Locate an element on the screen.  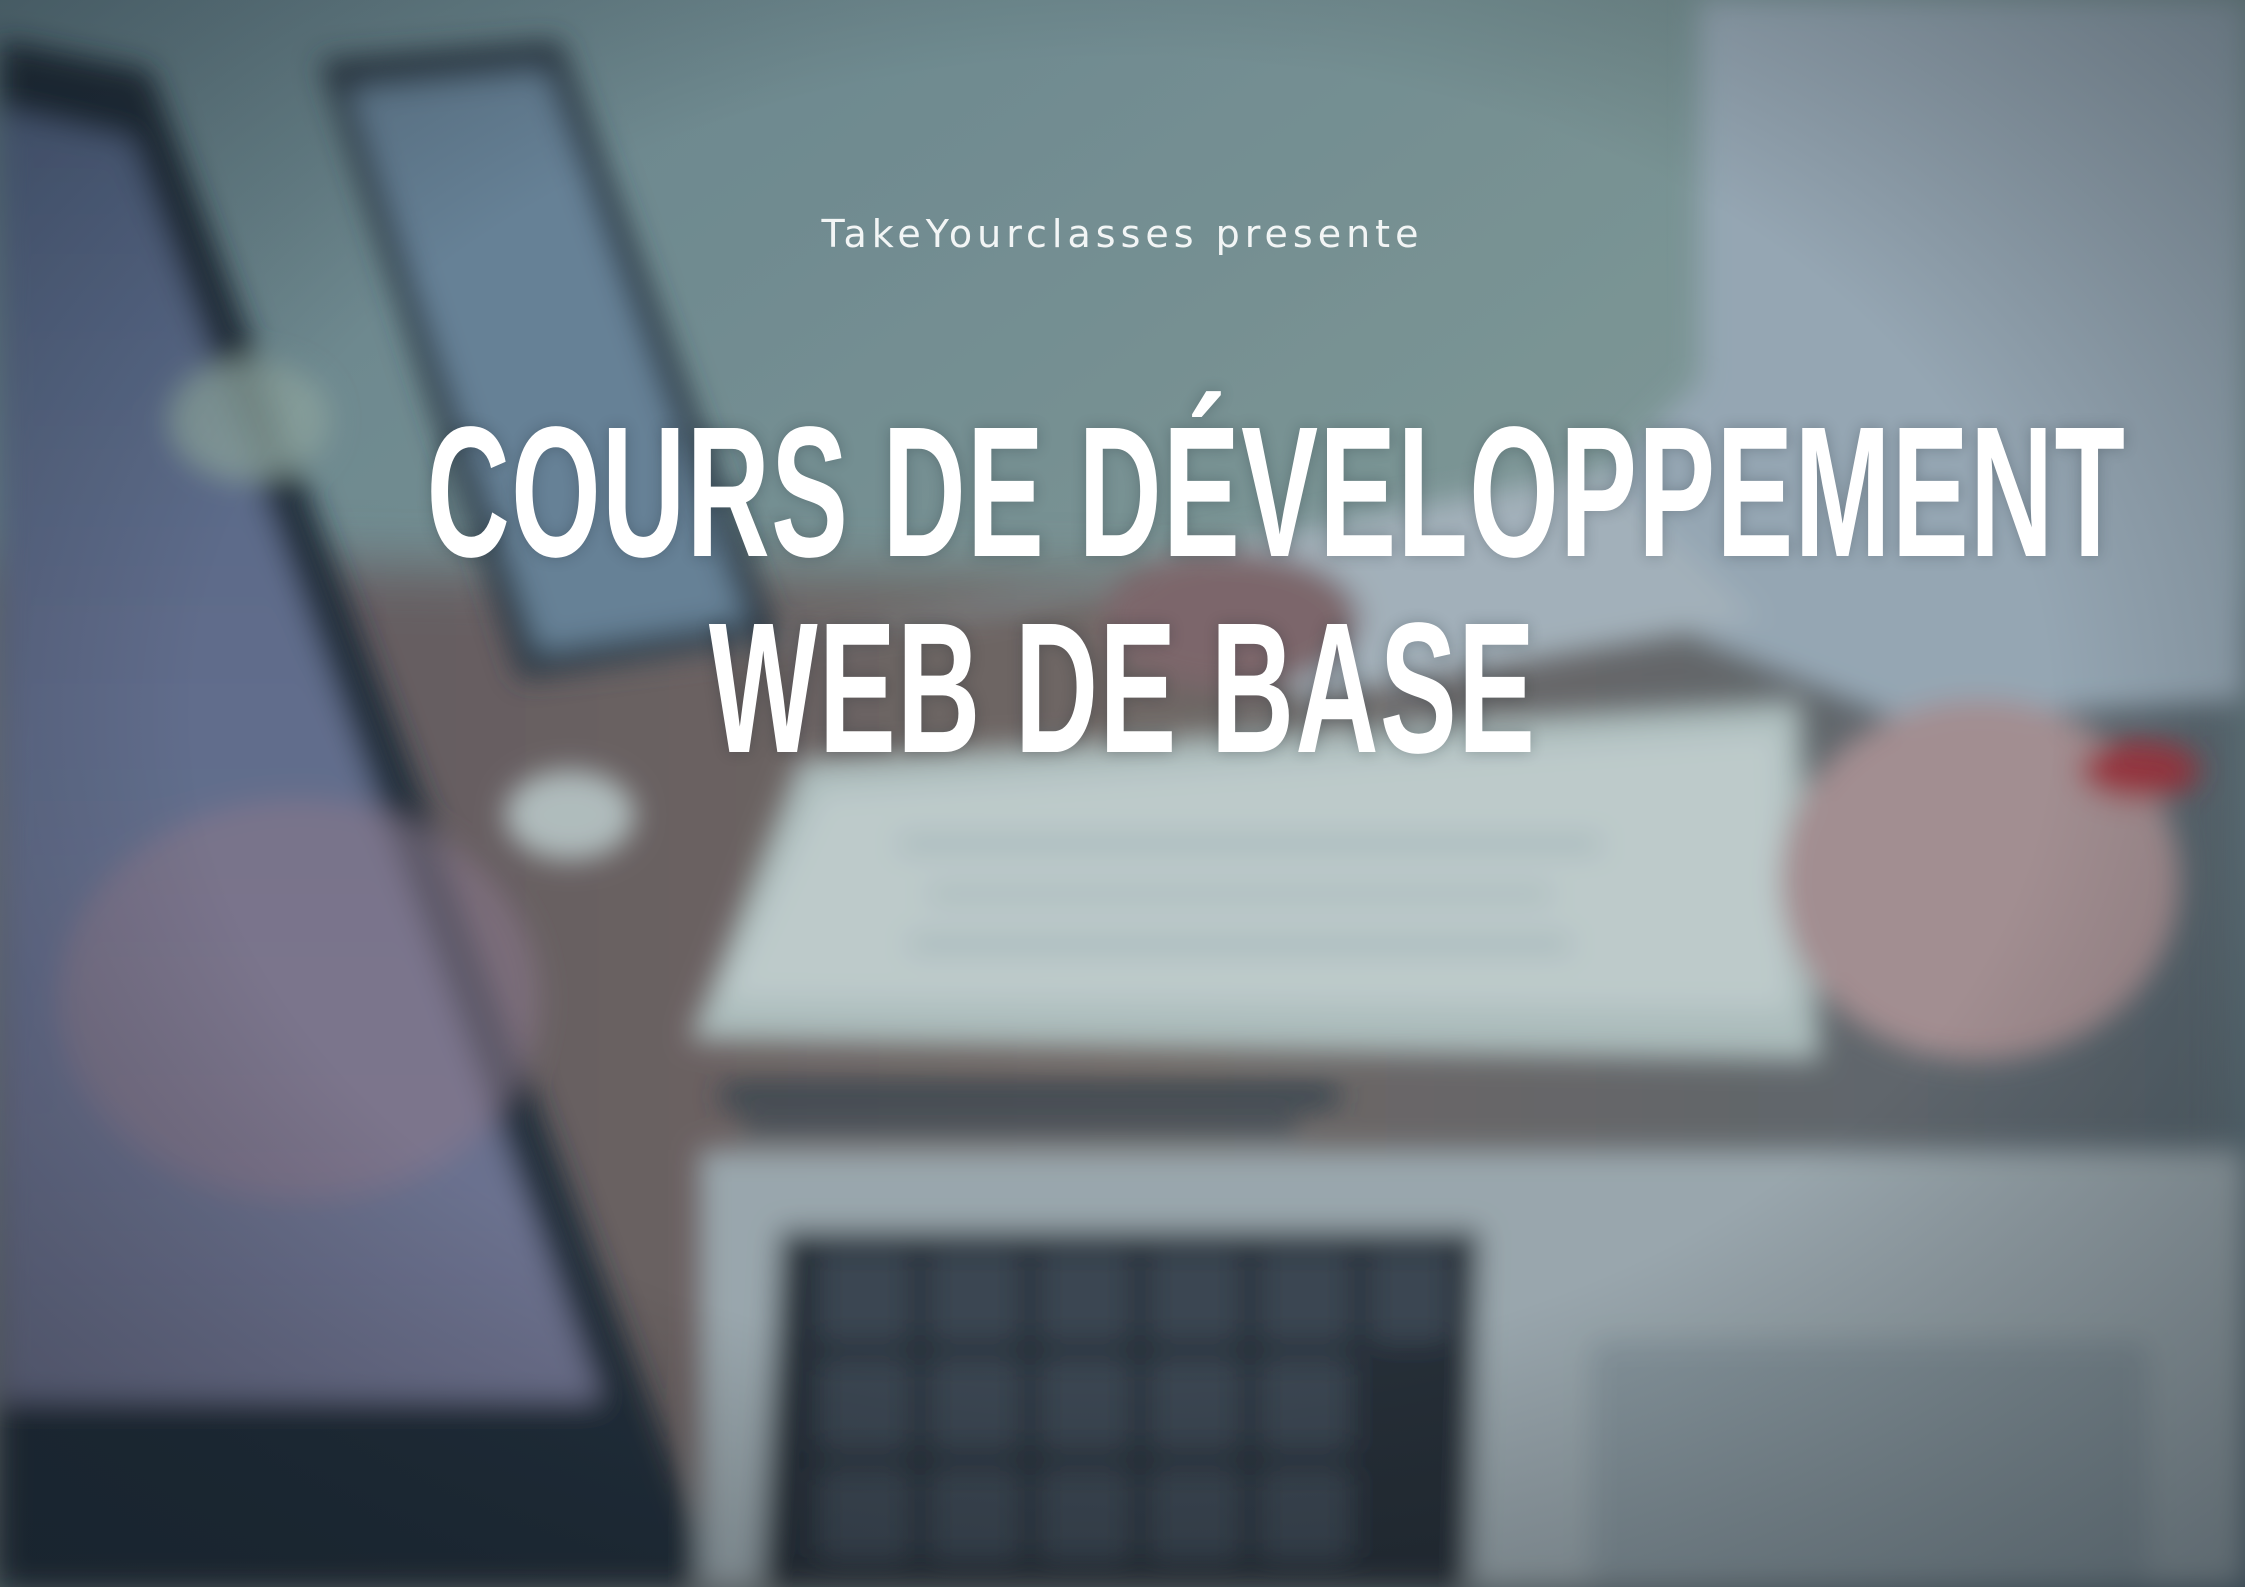
course-title-line-1: Cours de développement is located at coordinates (1276, 492).